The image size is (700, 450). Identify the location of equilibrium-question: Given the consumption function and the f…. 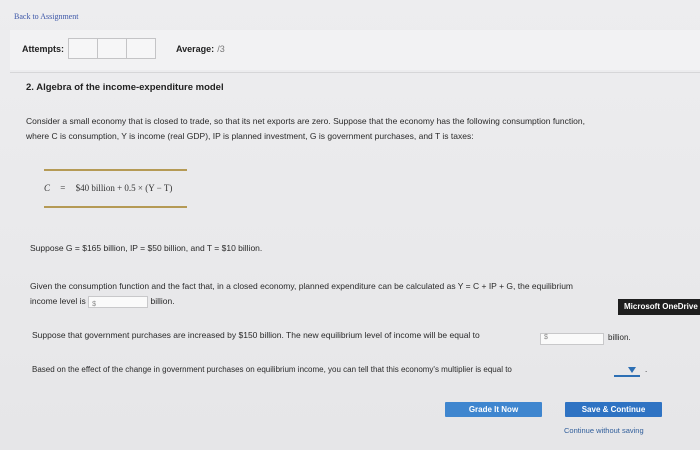
(355, 294).